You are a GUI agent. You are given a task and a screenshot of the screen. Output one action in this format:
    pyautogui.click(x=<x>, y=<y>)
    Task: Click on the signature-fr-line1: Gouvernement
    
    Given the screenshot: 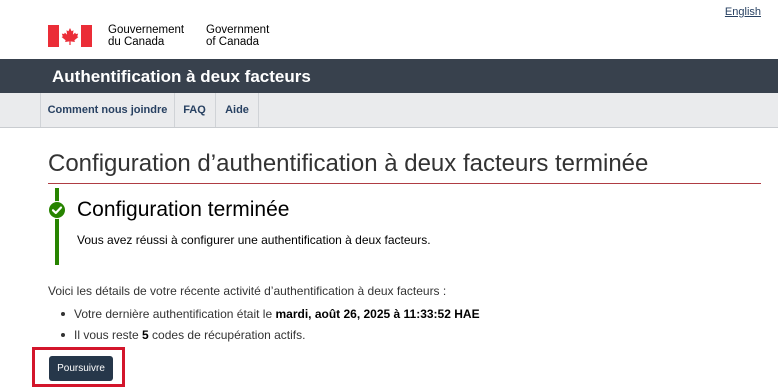 What is the action you would take?
    pyautogui.click(x=146, y=30)
    